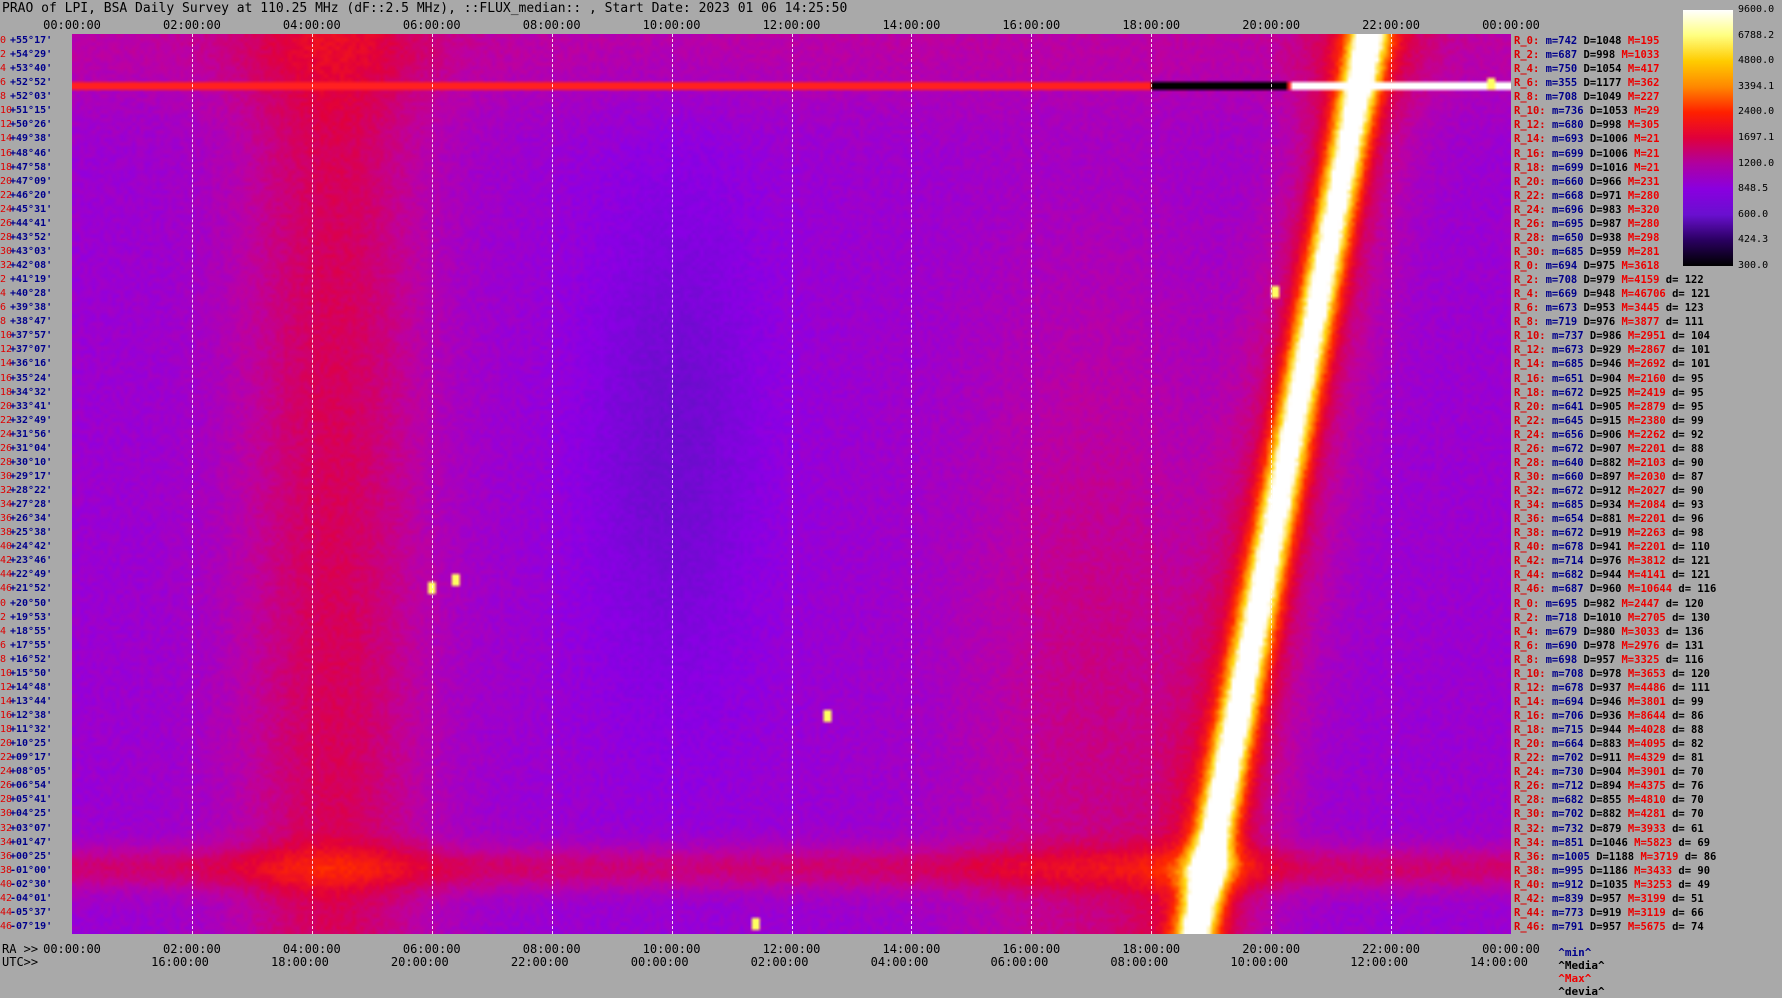 The image size is (1782, 998). I want to click on stat-row: R_34: m=685 D=934 M=2084 d= 93, so click(1612, 505).